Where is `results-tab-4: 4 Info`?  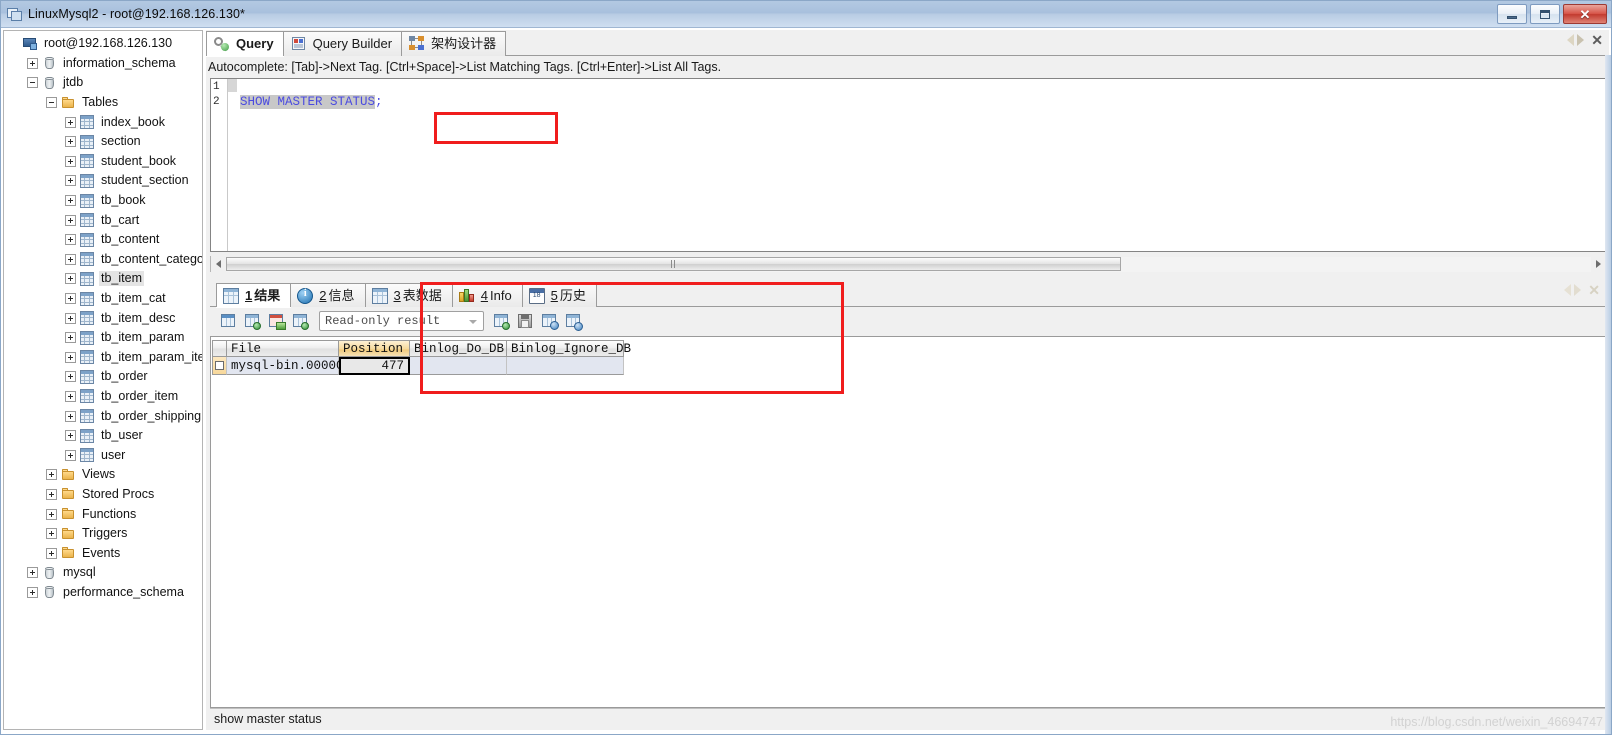
results-tab-4: 4 Info is located at coordinates (487, 295).